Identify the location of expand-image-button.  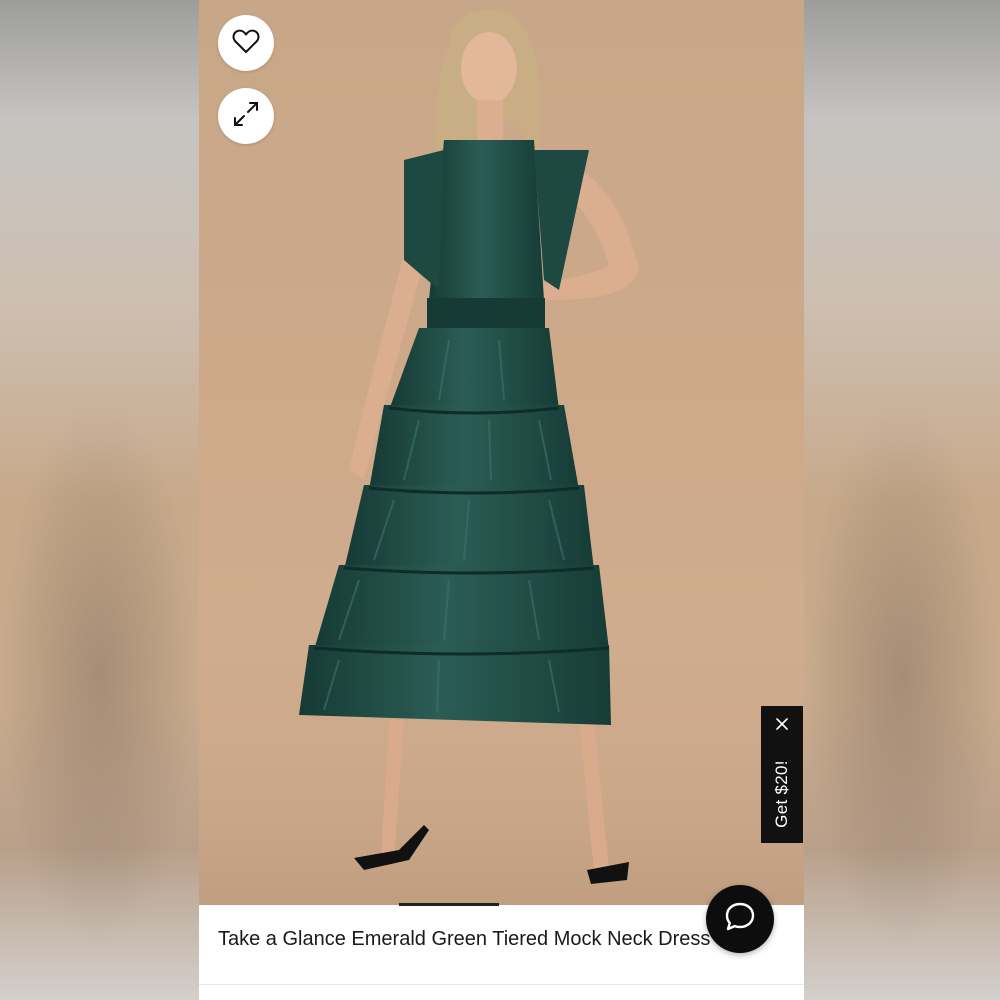
(246, 116).